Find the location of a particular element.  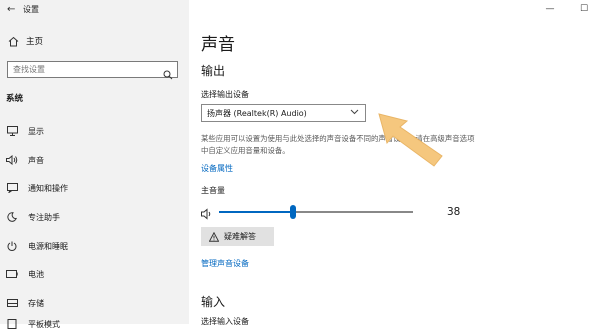

sidebar-item-label: 显示 is located at coordinates (36, 131).